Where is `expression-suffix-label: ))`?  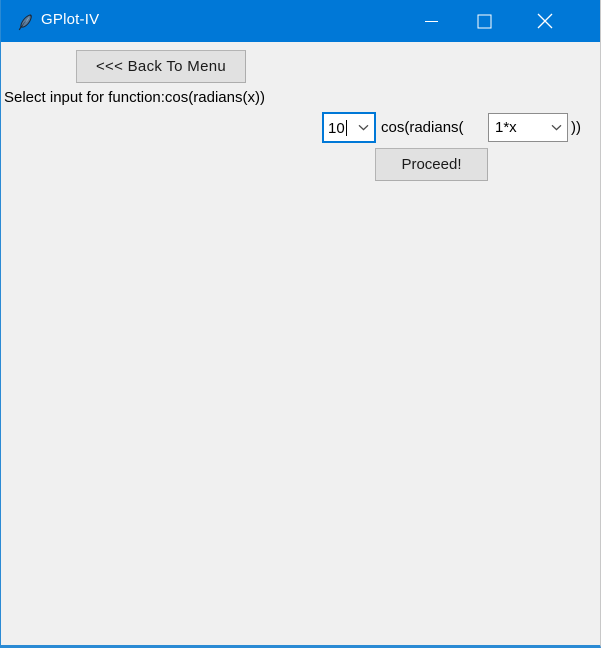 expression-suffix-label: )) is located at coordinates (576, 127).